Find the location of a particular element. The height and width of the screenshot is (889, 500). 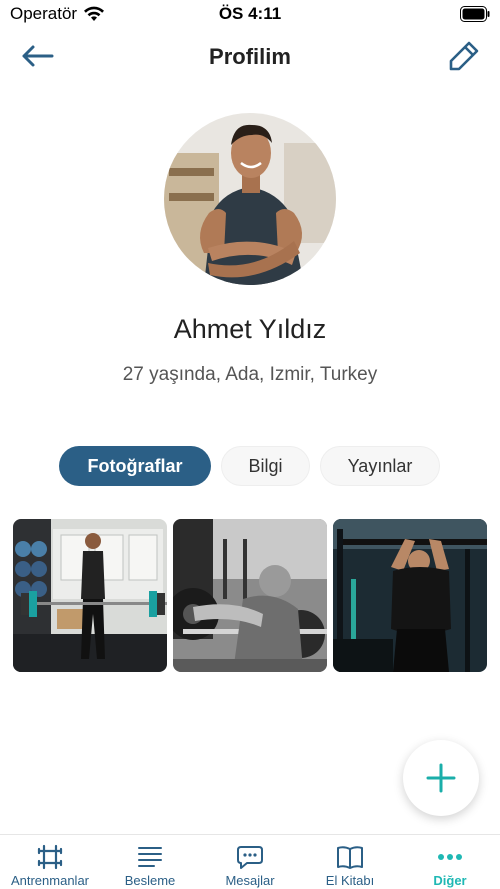

tab-photos: Fotoğraflar is located at coordinates (135, 466).